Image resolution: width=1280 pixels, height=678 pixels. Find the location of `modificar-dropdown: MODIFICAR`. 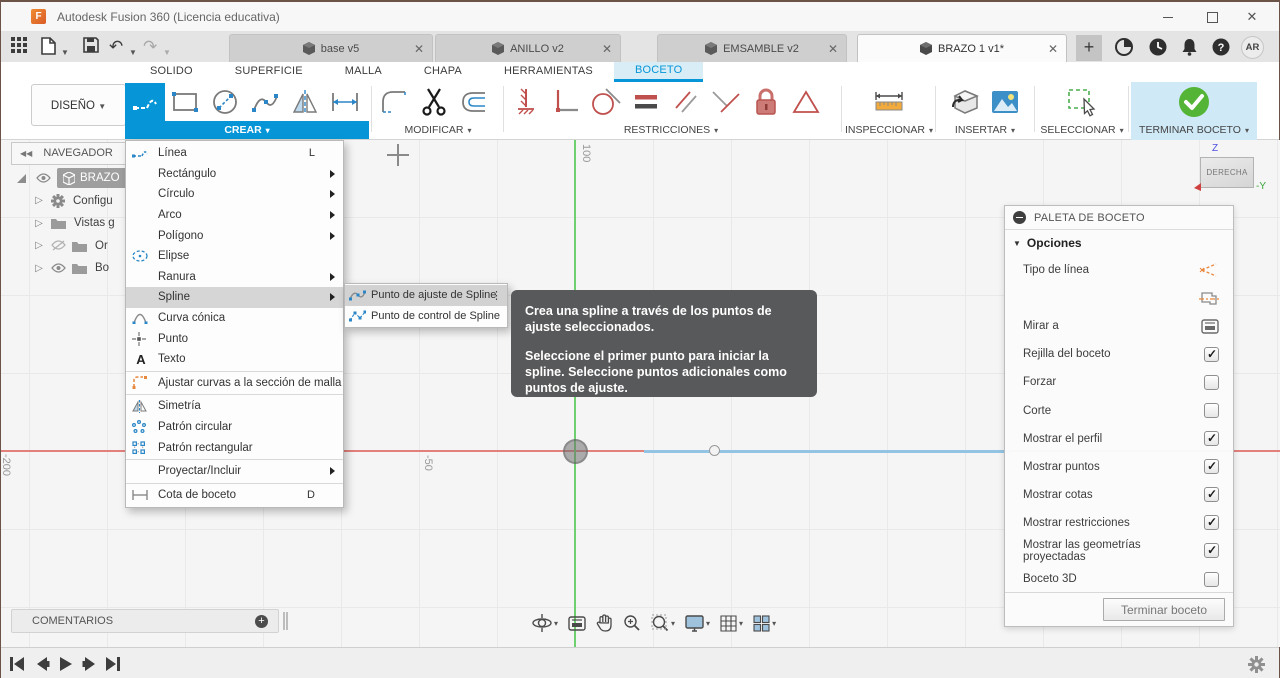

modificar-dropdown: MODIFICAR is located at coordinates (438, 130).